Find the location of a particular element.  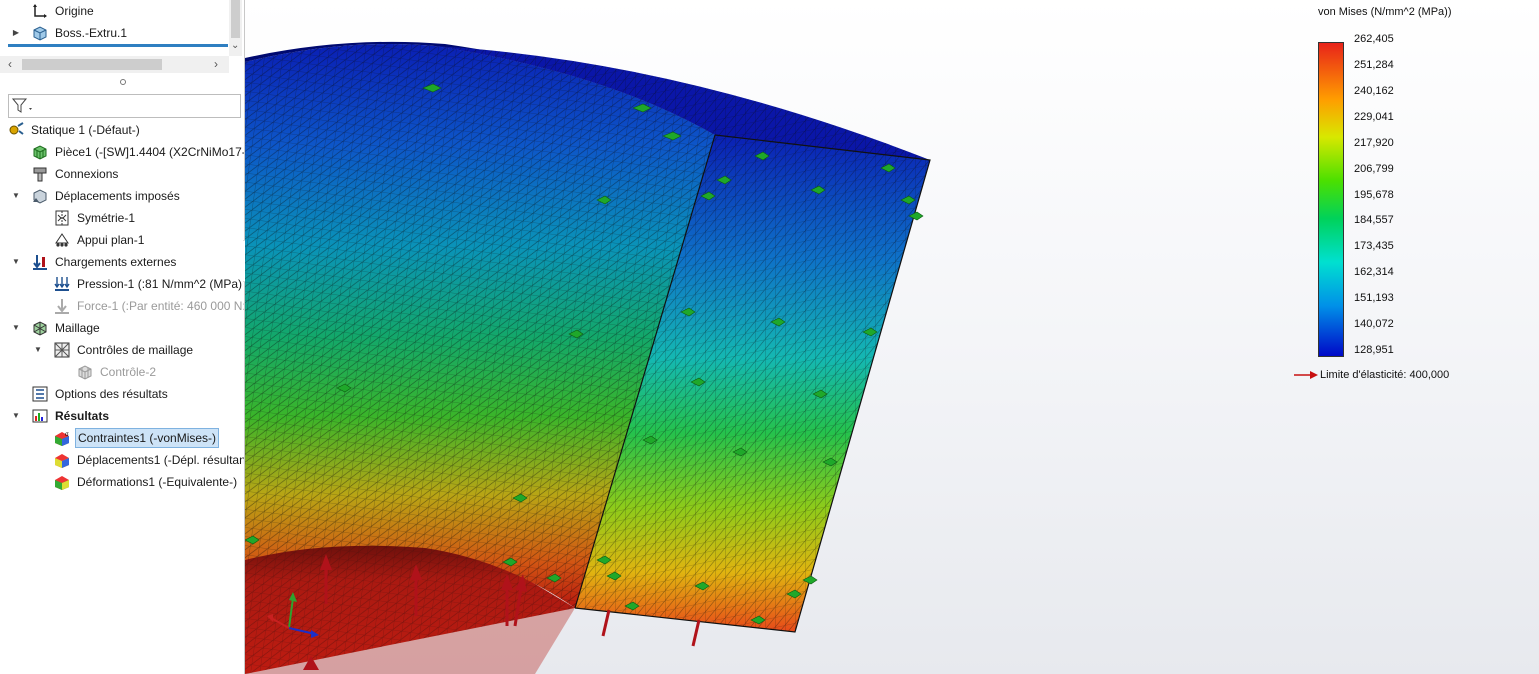

legend-tick-label: 217,920 is located at coordinates (1374, 142).